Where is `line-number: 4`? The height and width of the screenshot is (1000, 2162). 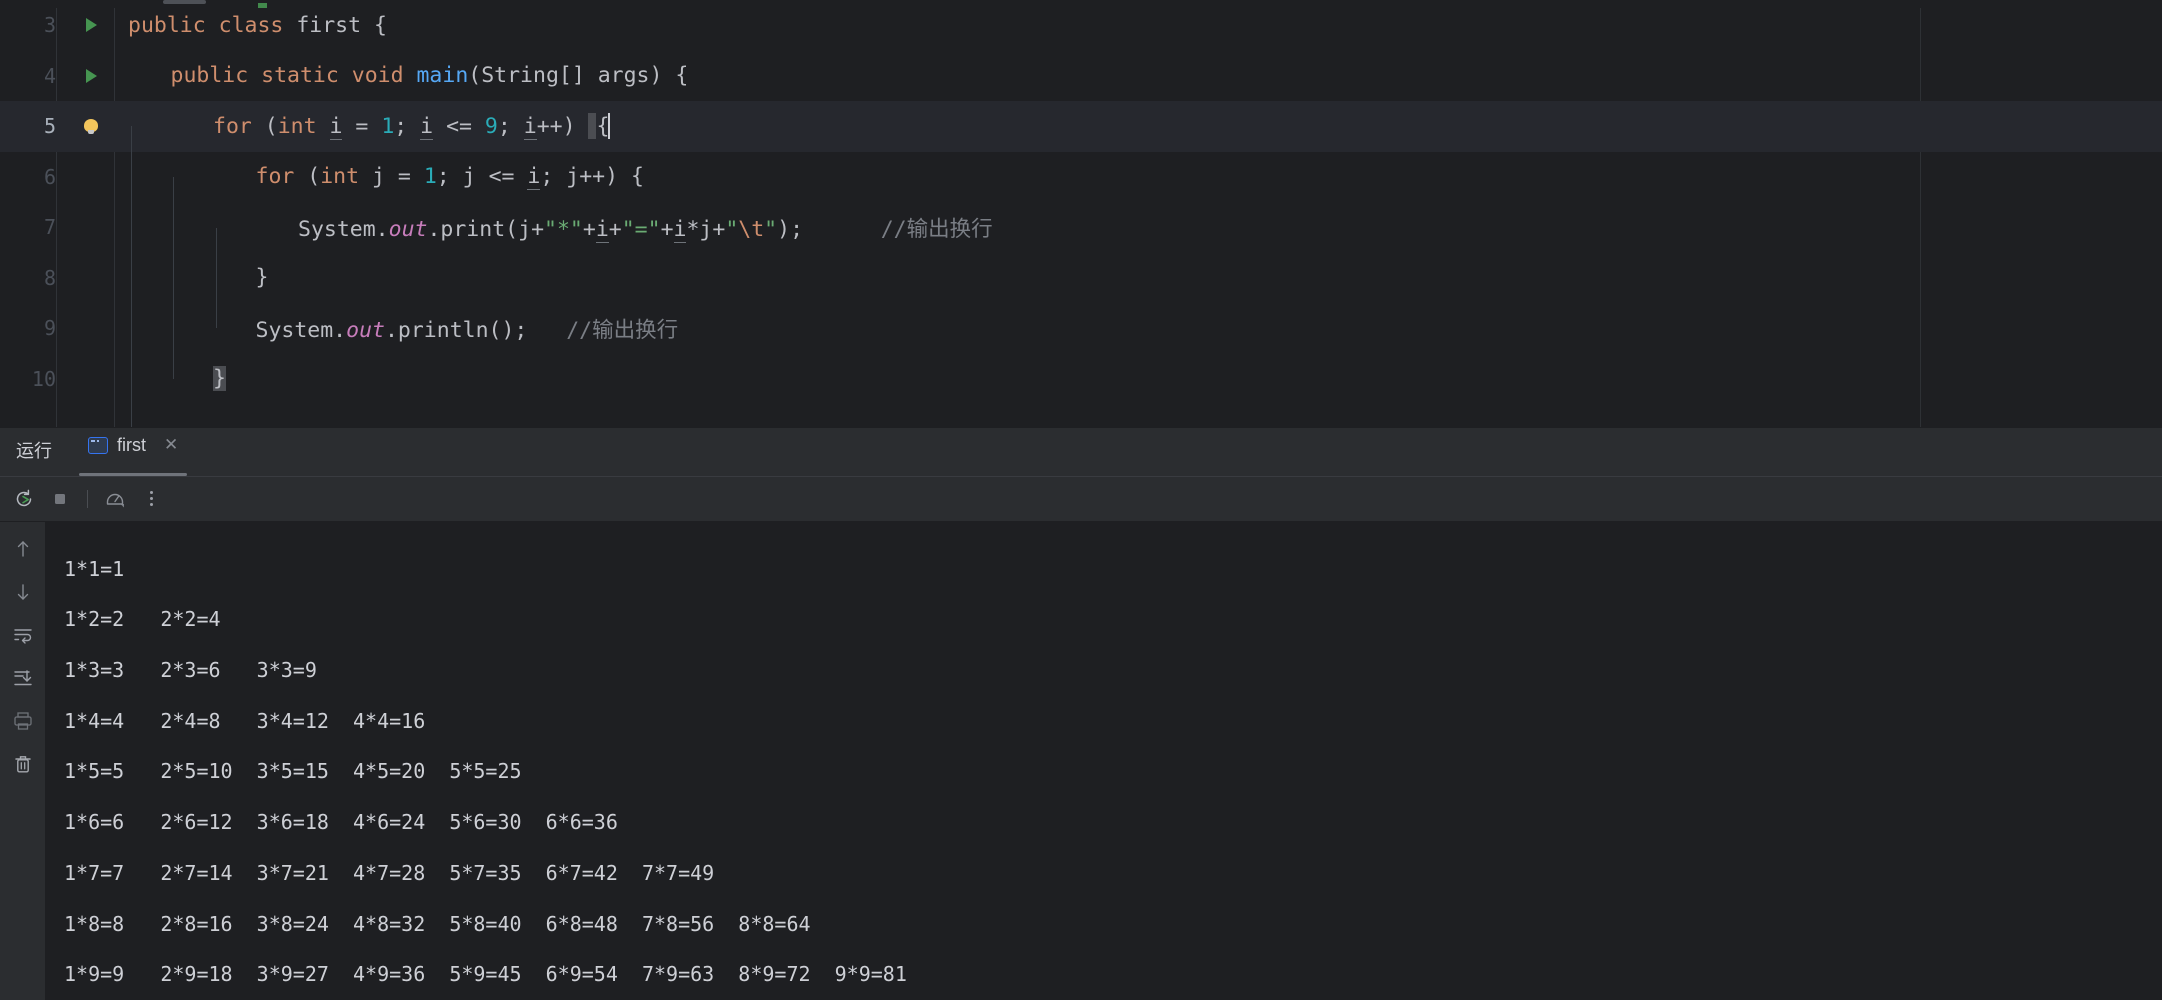 line-number: 4 is located at coordinates (49, 75).